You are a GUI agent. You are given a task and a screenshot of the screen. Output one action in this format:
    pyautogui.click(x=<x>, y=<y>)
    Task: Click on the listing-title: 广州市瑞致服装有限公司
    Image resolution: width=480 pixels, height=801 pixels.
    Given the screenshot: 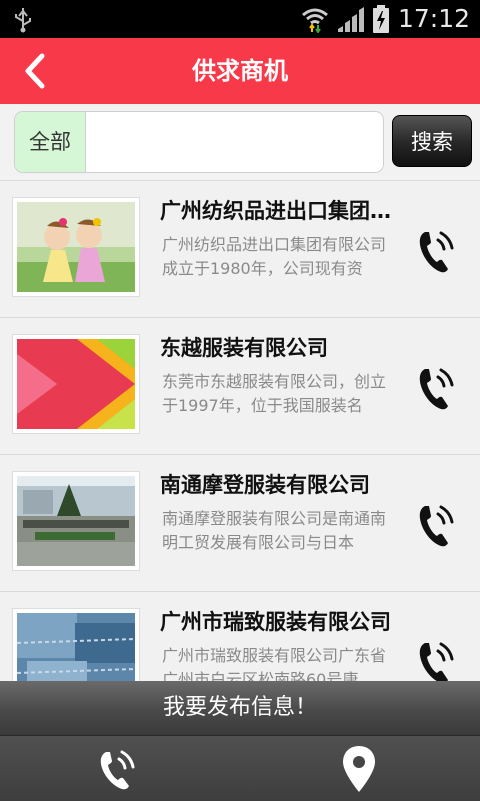 What is the action you would take?
    pyautogui.click(x=275, y=622)
    